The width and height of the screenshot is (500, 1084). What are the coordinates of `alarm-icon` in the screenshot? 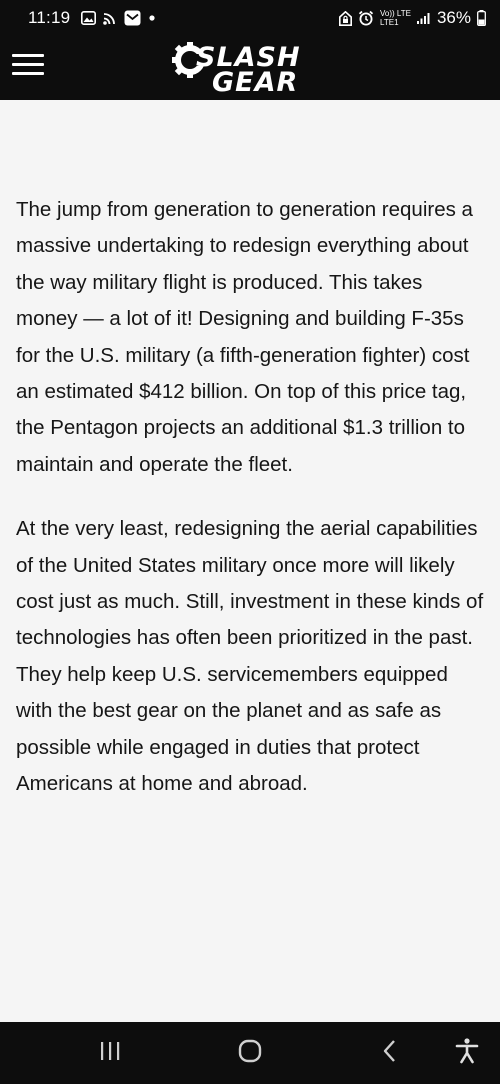 It's located at (366, 18).